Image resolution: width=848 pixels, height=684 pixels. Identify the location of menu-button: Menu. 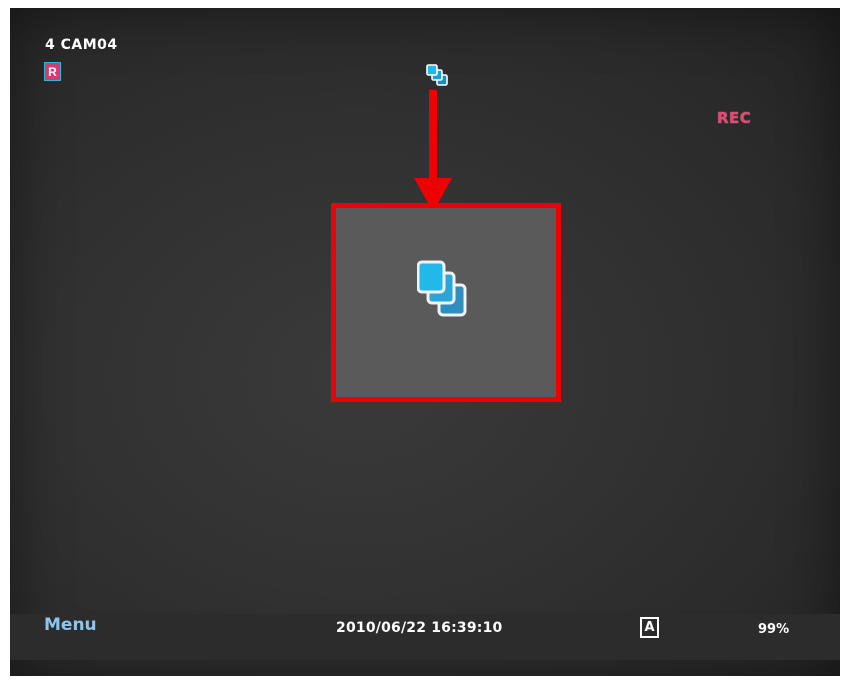
(70, 625).